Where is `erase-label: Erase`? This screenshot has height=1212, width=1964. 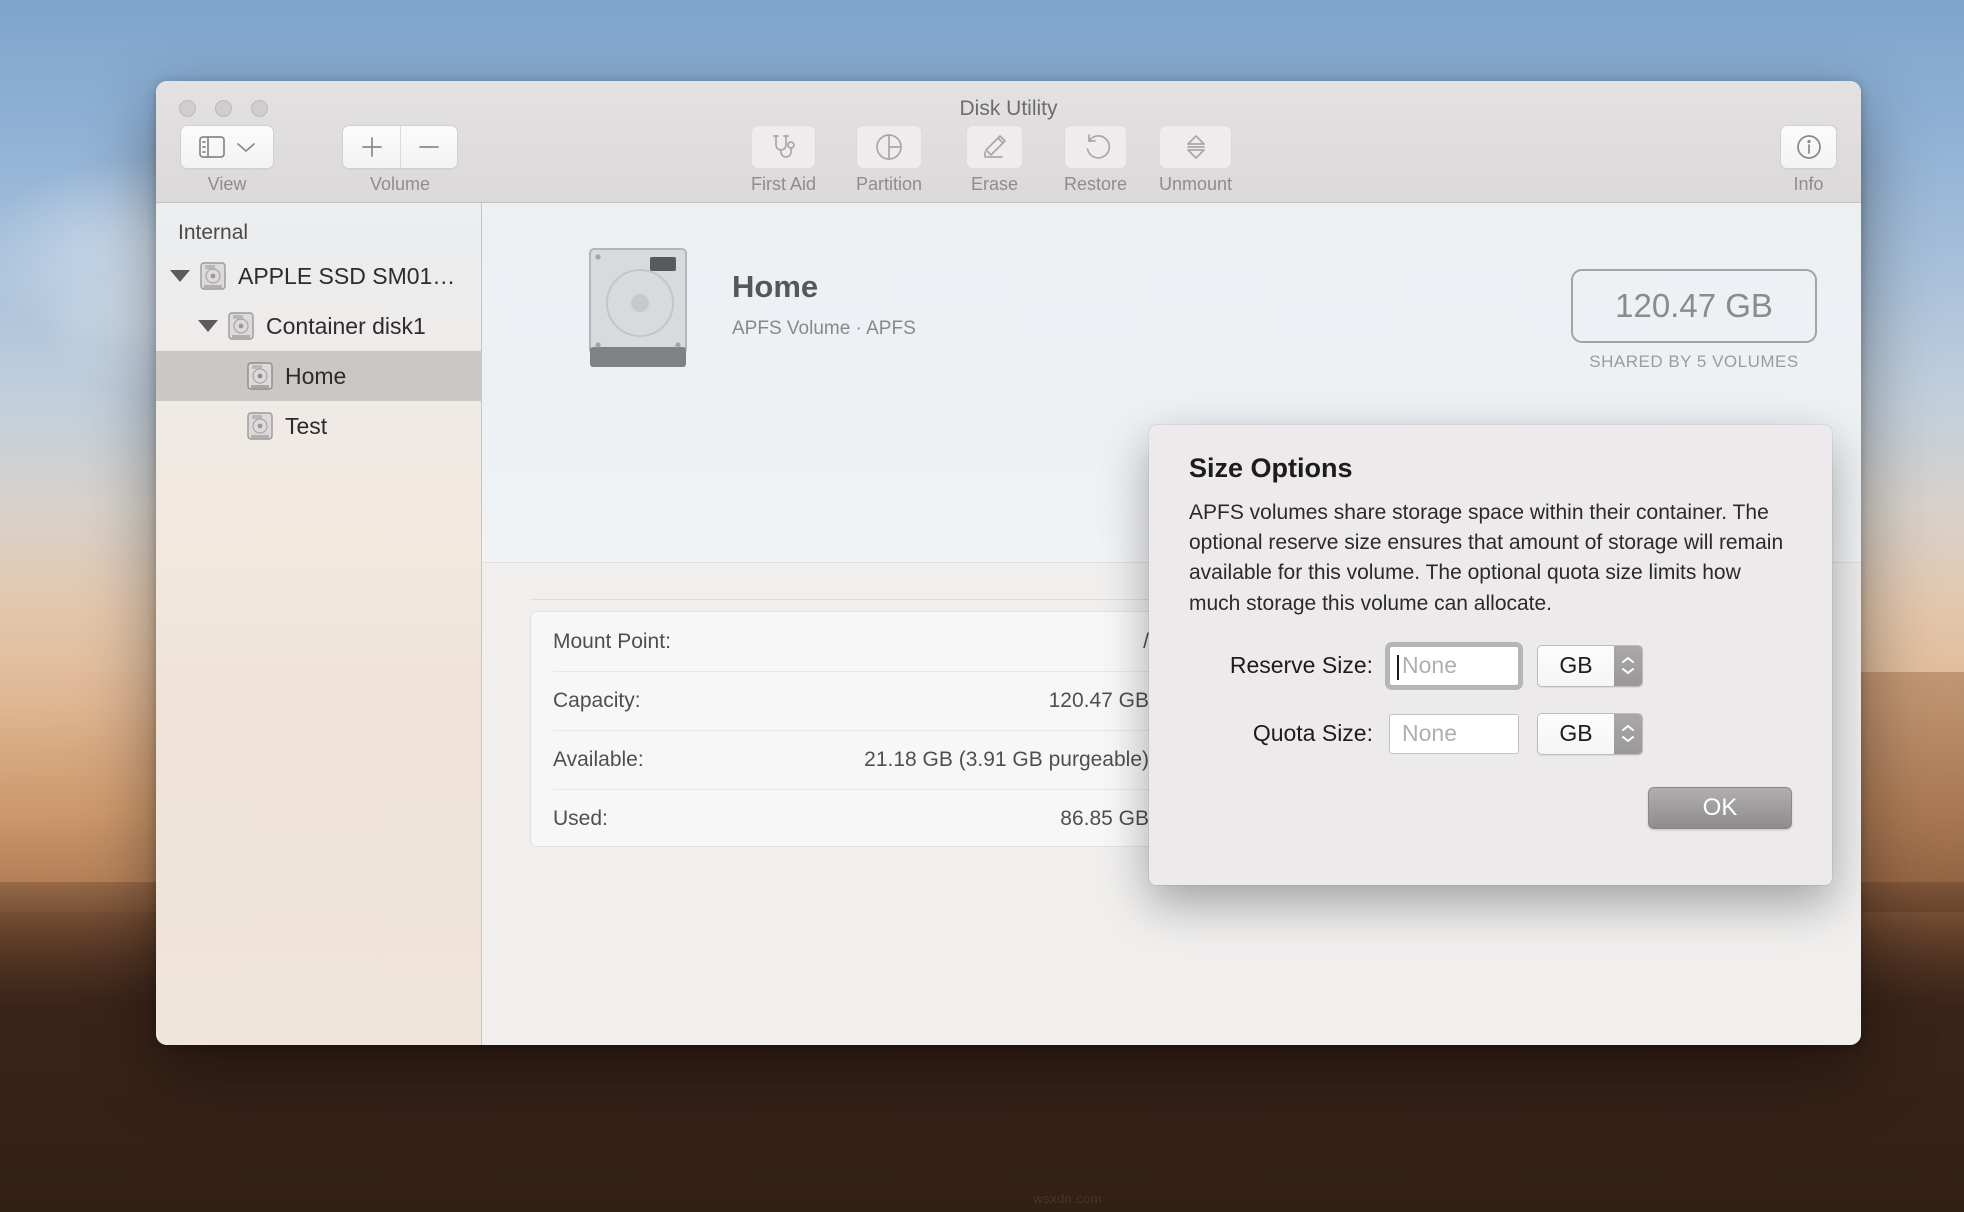
erase-label: Erase is located at coordinates (994, 184).